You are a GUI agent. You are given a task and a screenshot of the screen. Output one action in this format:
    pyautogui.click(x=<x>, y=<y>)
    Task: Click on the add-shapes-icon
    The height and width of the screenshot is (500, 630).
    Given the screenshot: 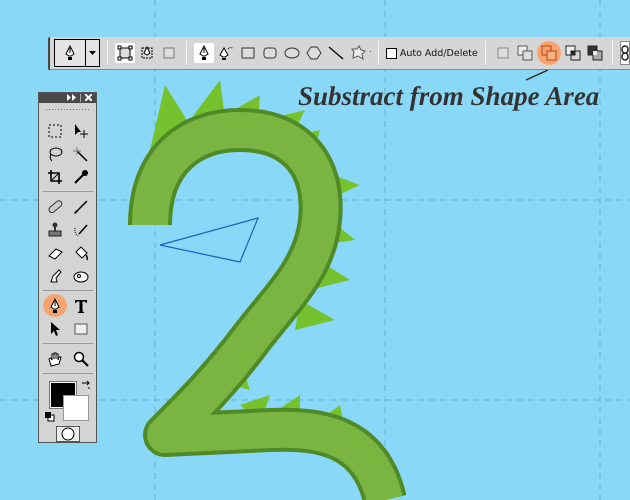 What is the action you would take?
    pyautogui.click(x=524, y=53)
    